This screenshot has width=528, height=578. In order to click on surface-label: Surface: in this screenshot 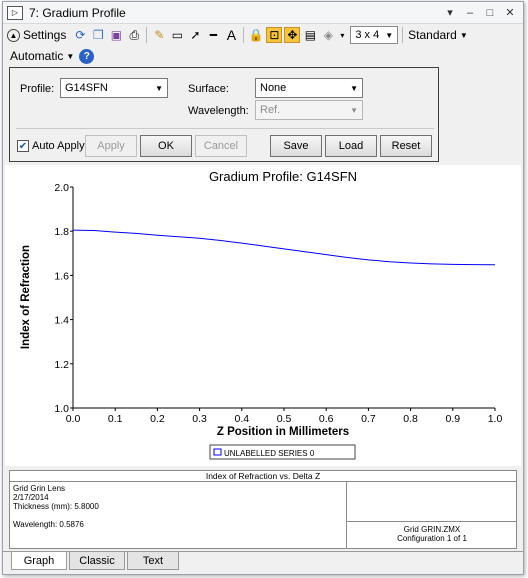, I will do `click(208, 89)`.